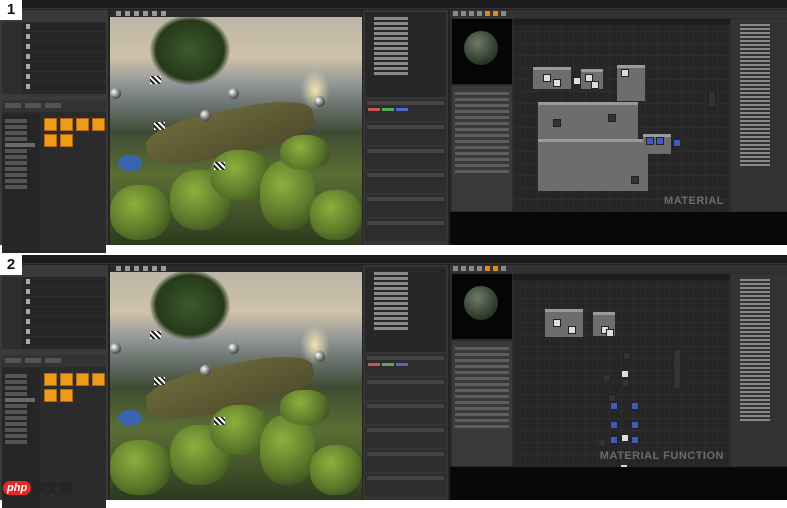  What do you see at coordinates (621, 373) in the screenshot?
I see `node-graph: MATERIAL FUNCTION` at bounding box center [621, 373].